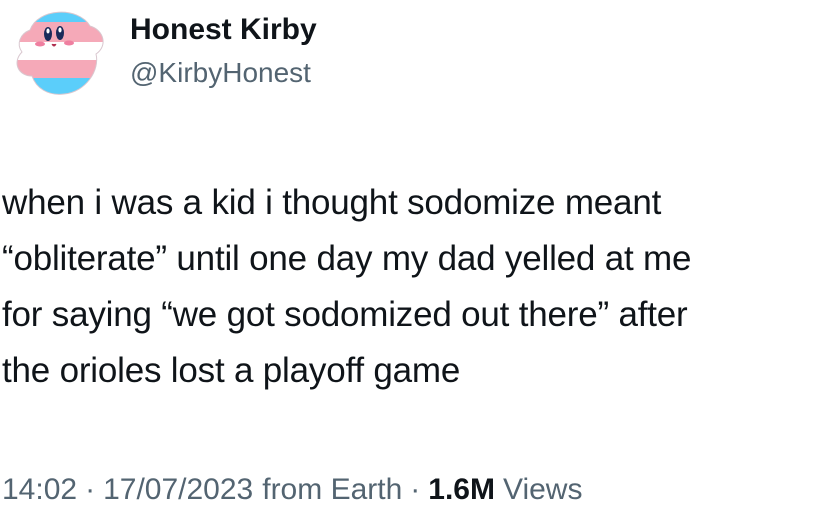 The width and height of the screenshot is (840, 512). What do you see at coordinates (223, 51) in the screenshot?
I see `user-names: Honest Kirby @KirbyHonest` at bounding box center [223, 51].